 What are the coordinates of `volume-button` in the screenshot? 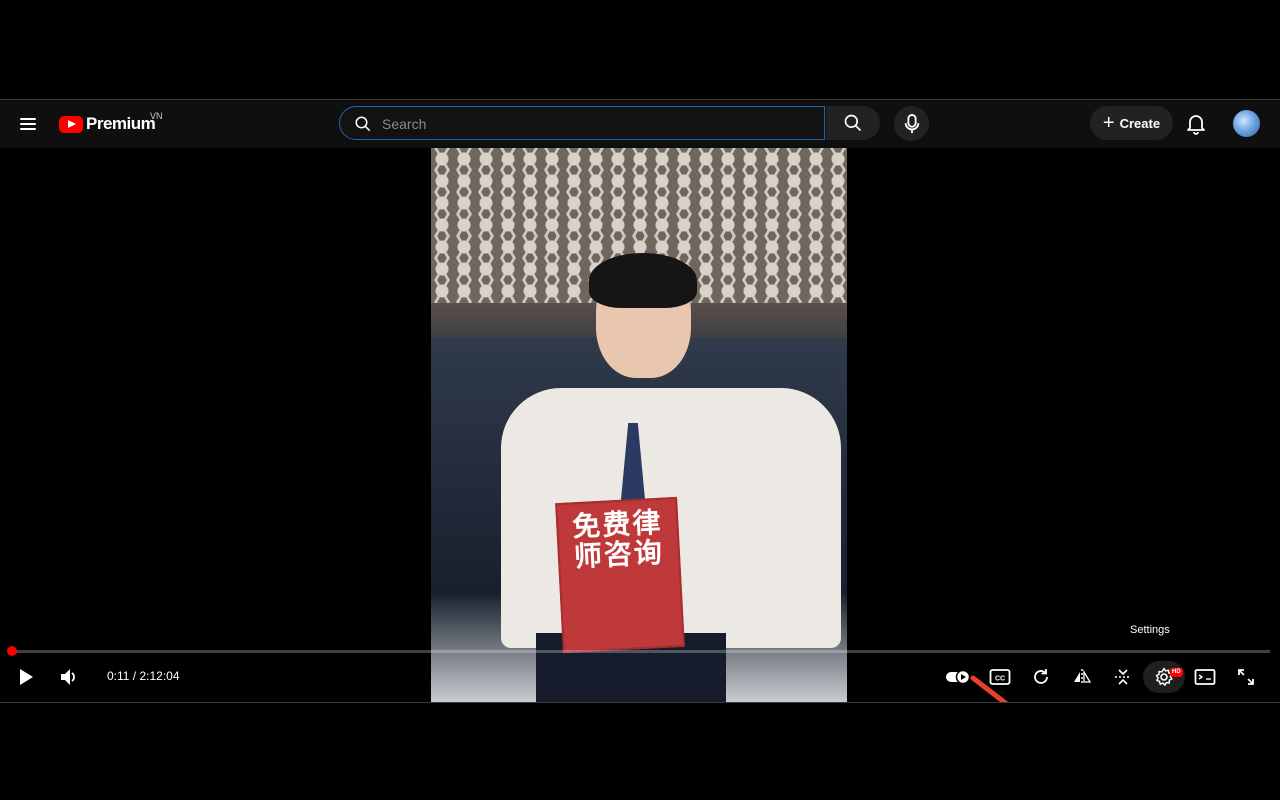 It's located at (68, 677).